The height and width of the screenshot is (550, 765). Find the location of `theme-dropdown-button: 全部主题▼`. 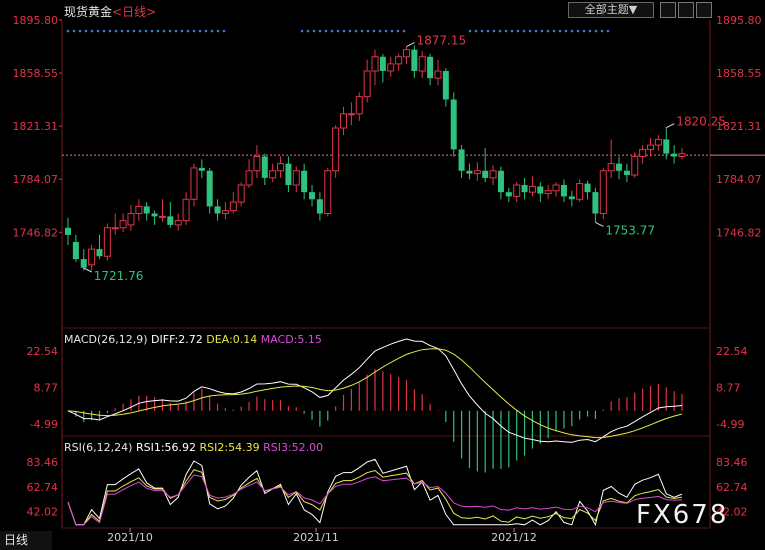

theme-dropdown-button: 全部主题▼ is located at coordinates (611, 10).